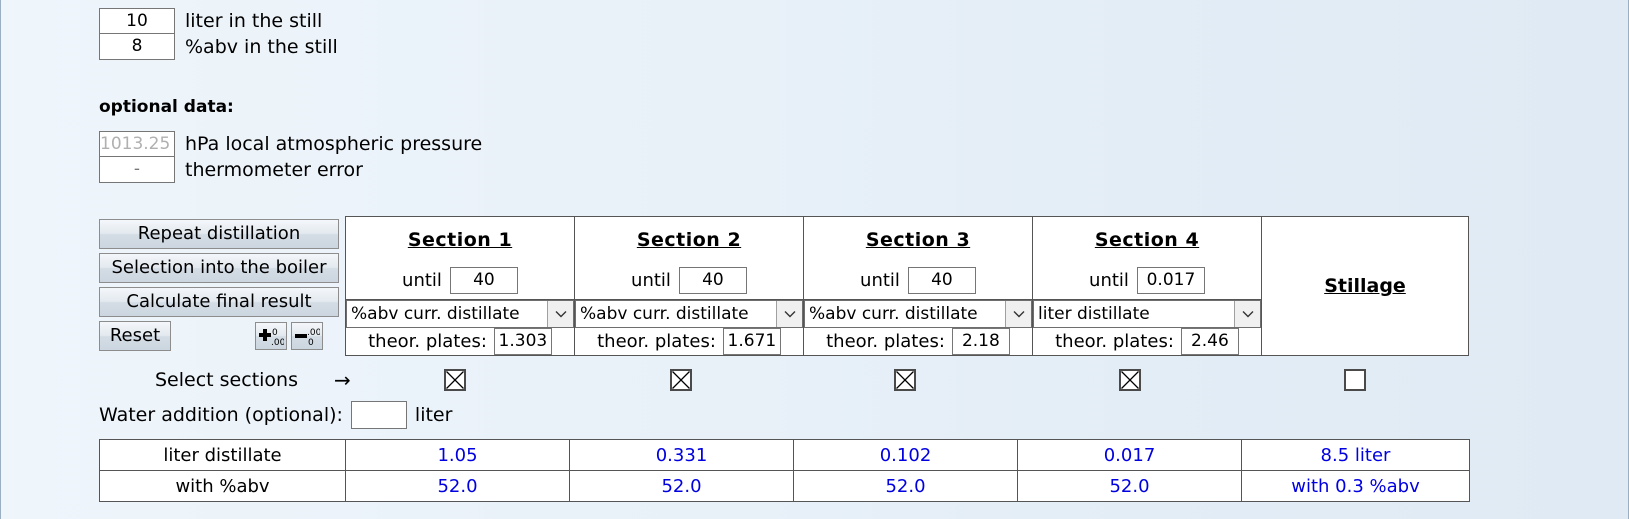 This screenshot has width=1629, height=519. What do you see at coordinates (905, 486) in the screenshot?
I see `result-row-2-section-3: 52.0` at bounding box center [905, 486].